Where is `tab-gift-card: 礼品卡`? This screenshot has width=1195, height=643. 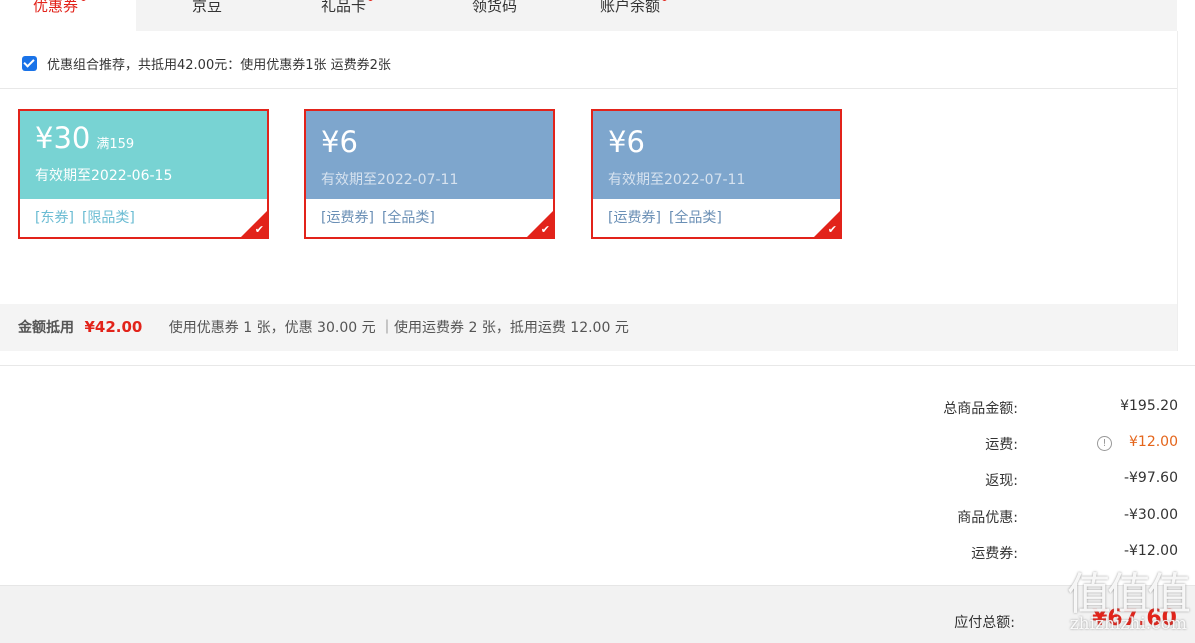 tab-gift-card: 礼品卡 is located at coordinates (351, 12).